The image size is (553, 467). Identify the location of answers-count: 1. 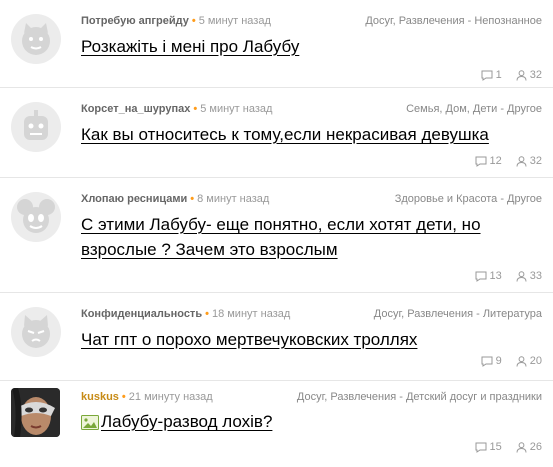
(491, 75).